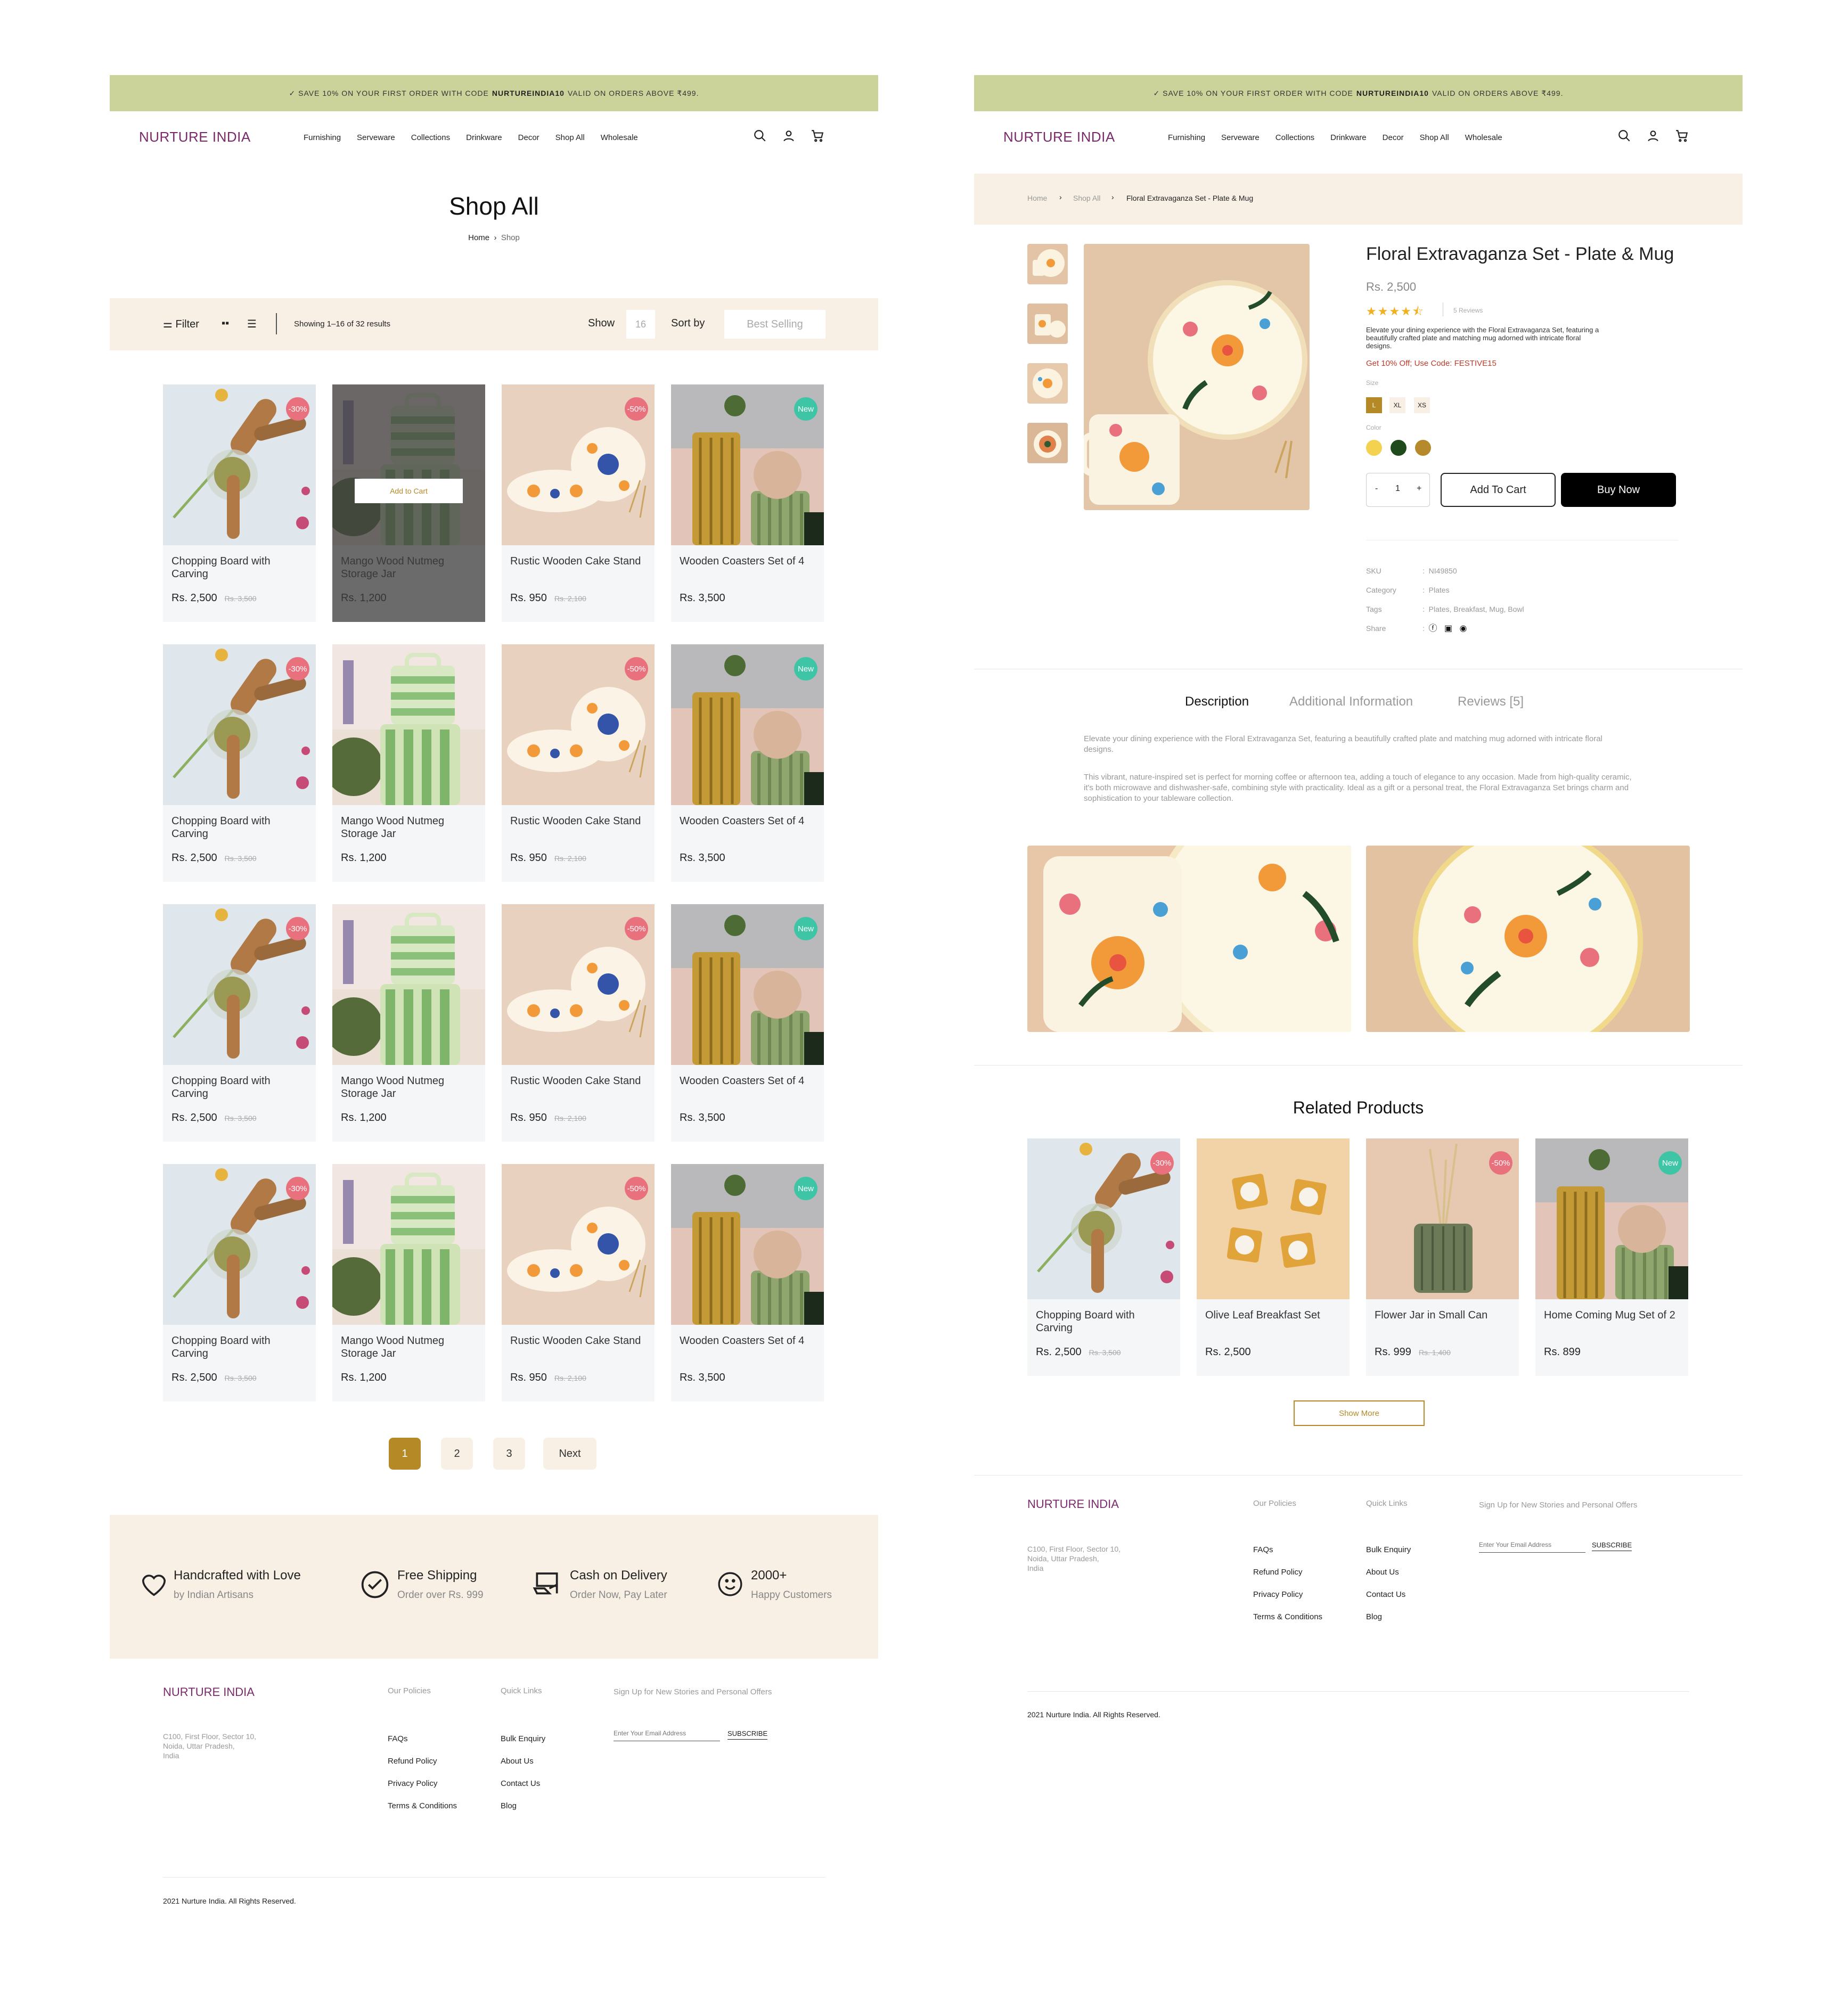 The image size is (1848, 2000). What do you see at coordinates (523, 1739) in the screenshot?
I see `link-bulk: Bulk Enquiry` at bounding box center [523, 1739].